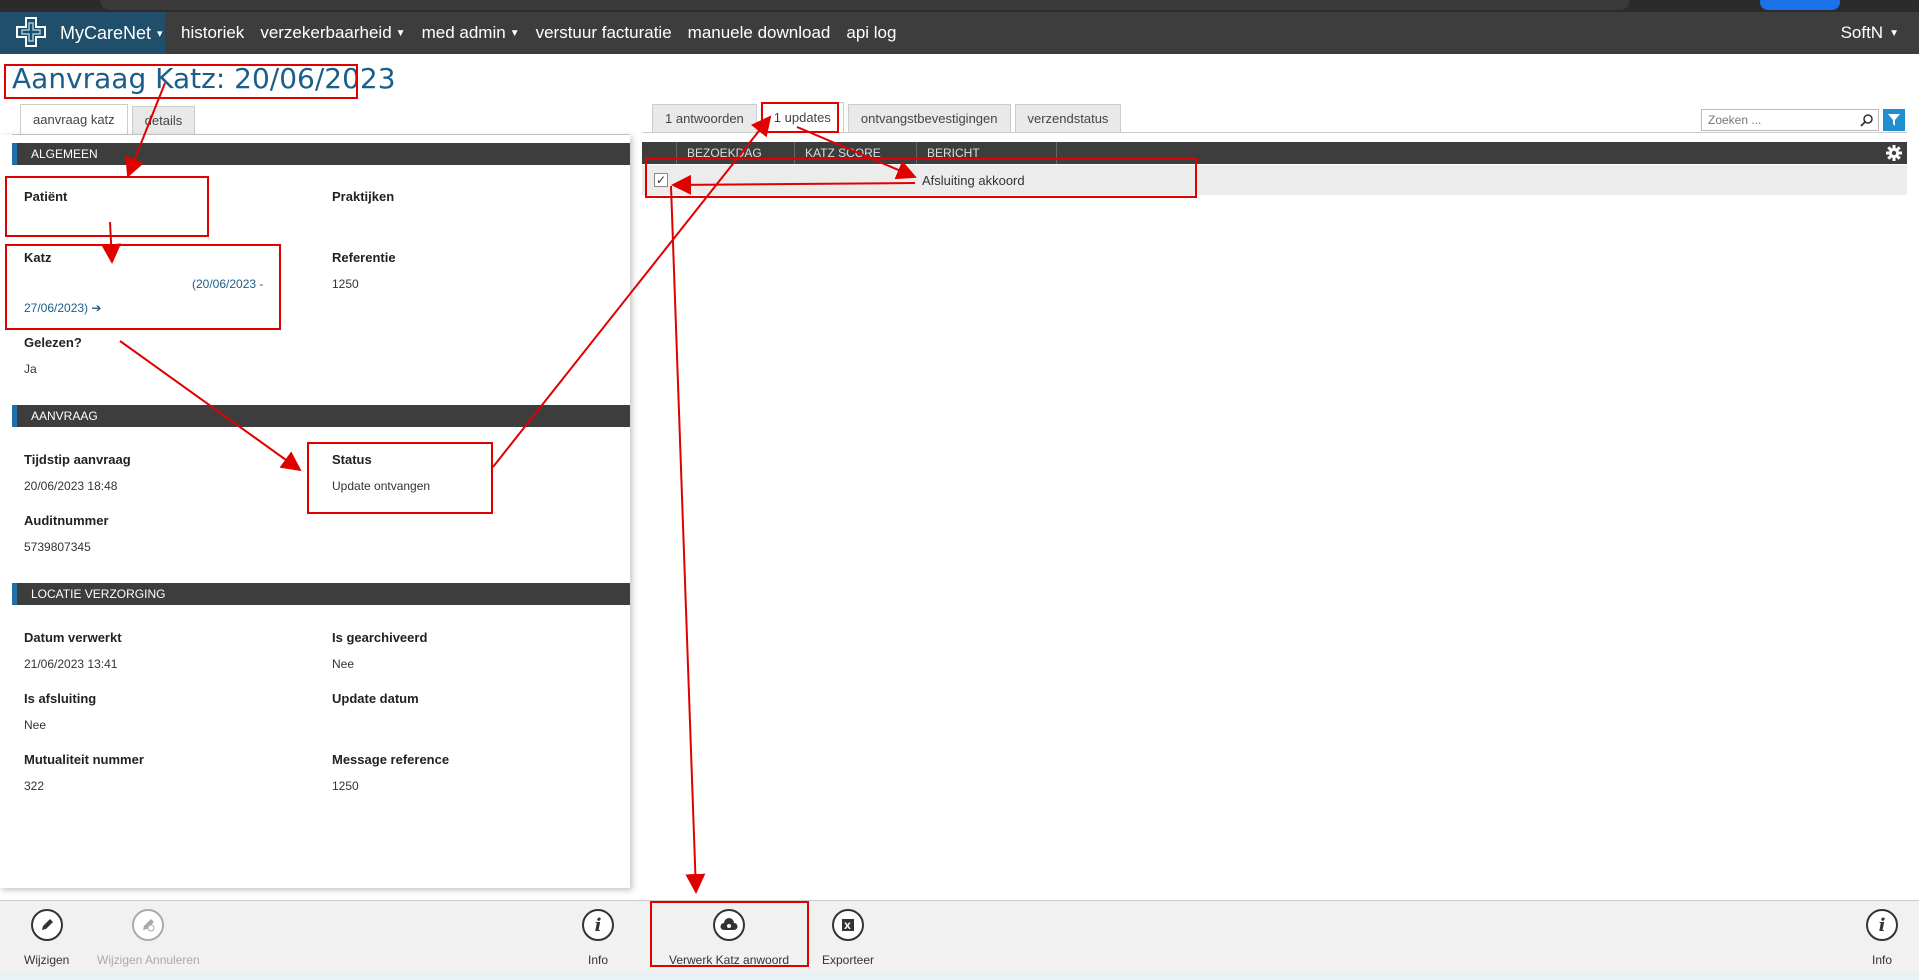  Describe the element at coordinates (848, 960) in the screenshot. I see `exporteer-label: Exporteer` at that location.